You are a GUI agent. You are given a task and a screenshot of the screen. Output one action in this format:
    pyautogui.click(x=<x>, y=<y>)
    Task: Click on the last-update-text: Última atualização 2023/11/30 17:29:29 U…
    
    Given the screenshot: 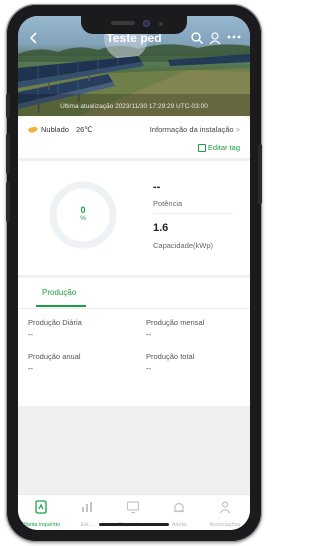 What is the action you would take?
    pyautogui.click(x=134, y=106)
    